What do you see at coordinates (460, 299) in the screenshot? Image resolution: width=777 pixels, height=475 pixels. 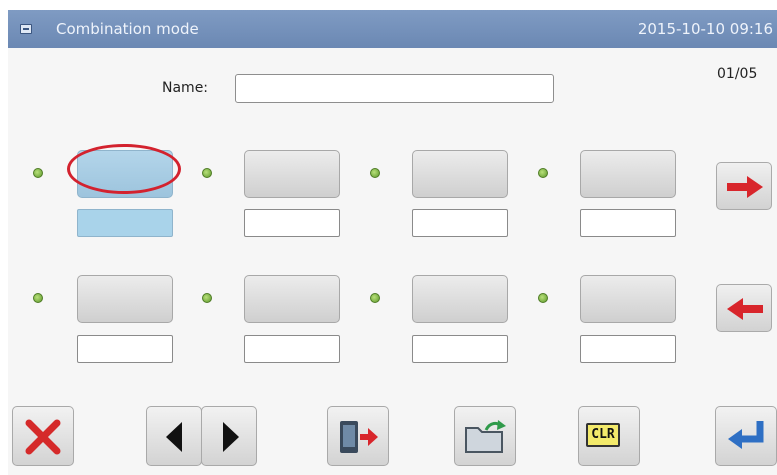 I see `slot-7-button` at bounding box center [460, 299].